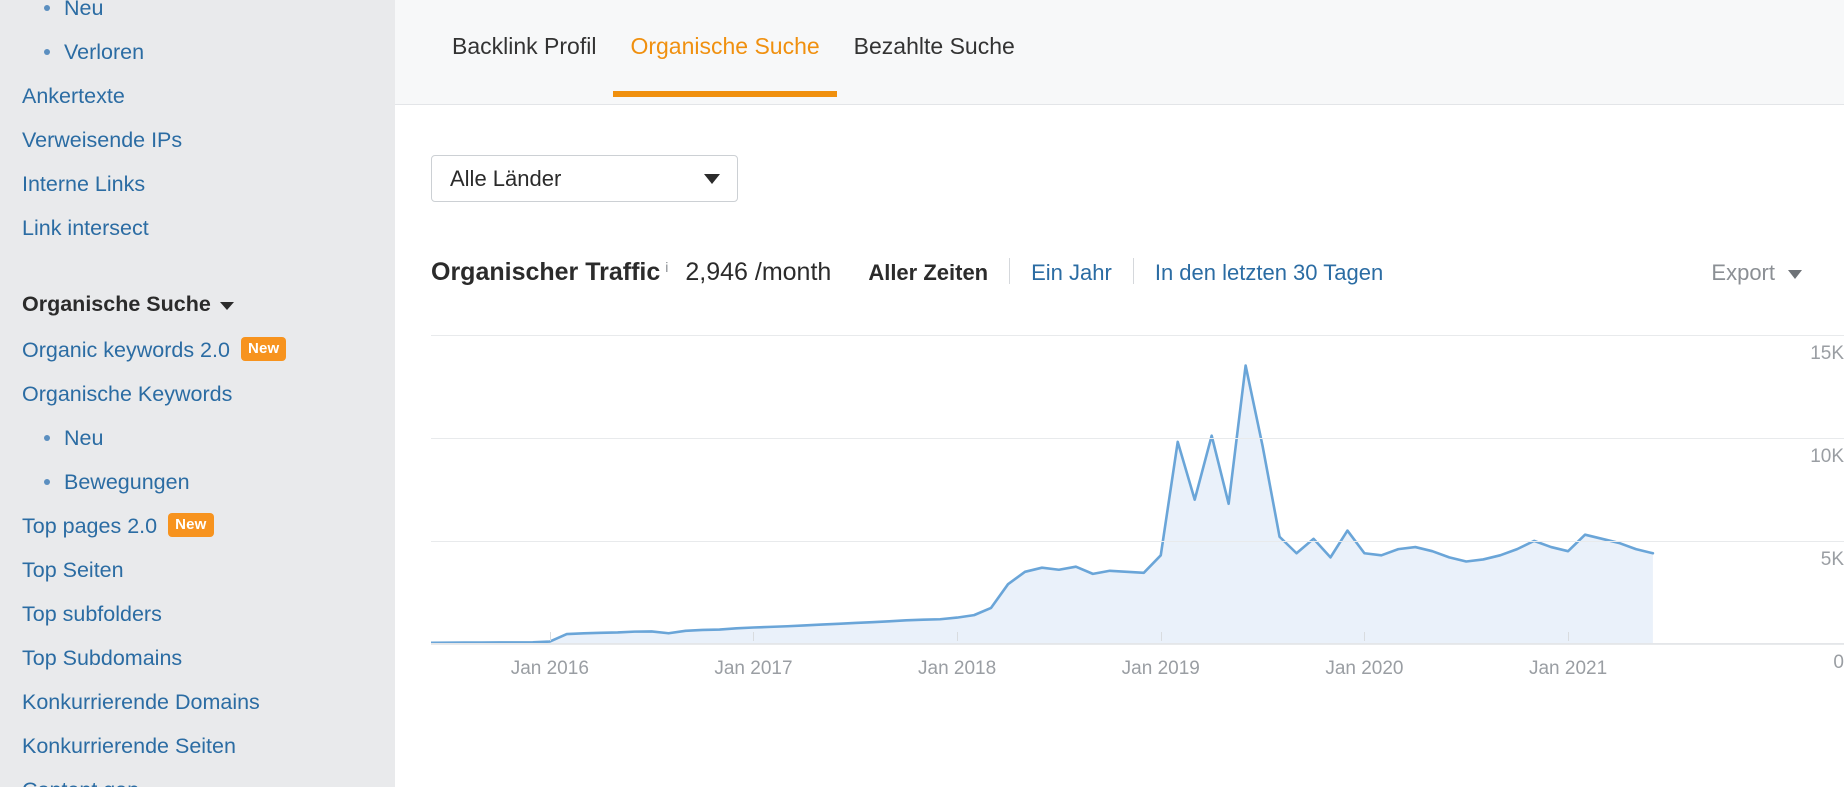 The image size is (1844, 787). I want to click on sidebar-item-12: Top Seiten, so click(208, 570).